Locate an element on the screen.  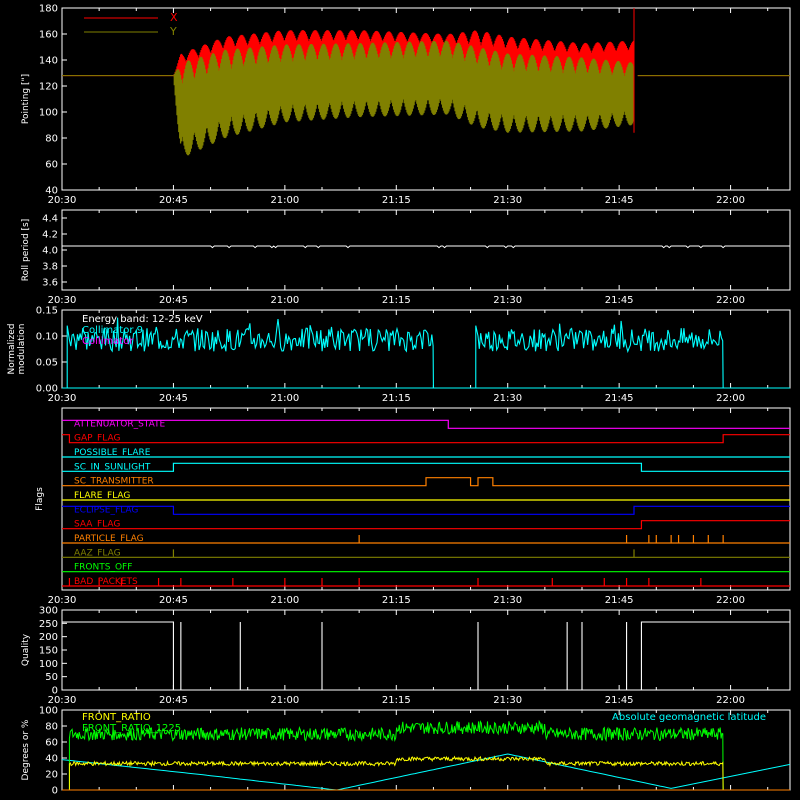
y-tick-label: 4.2 is located at coordinates (50, 235).